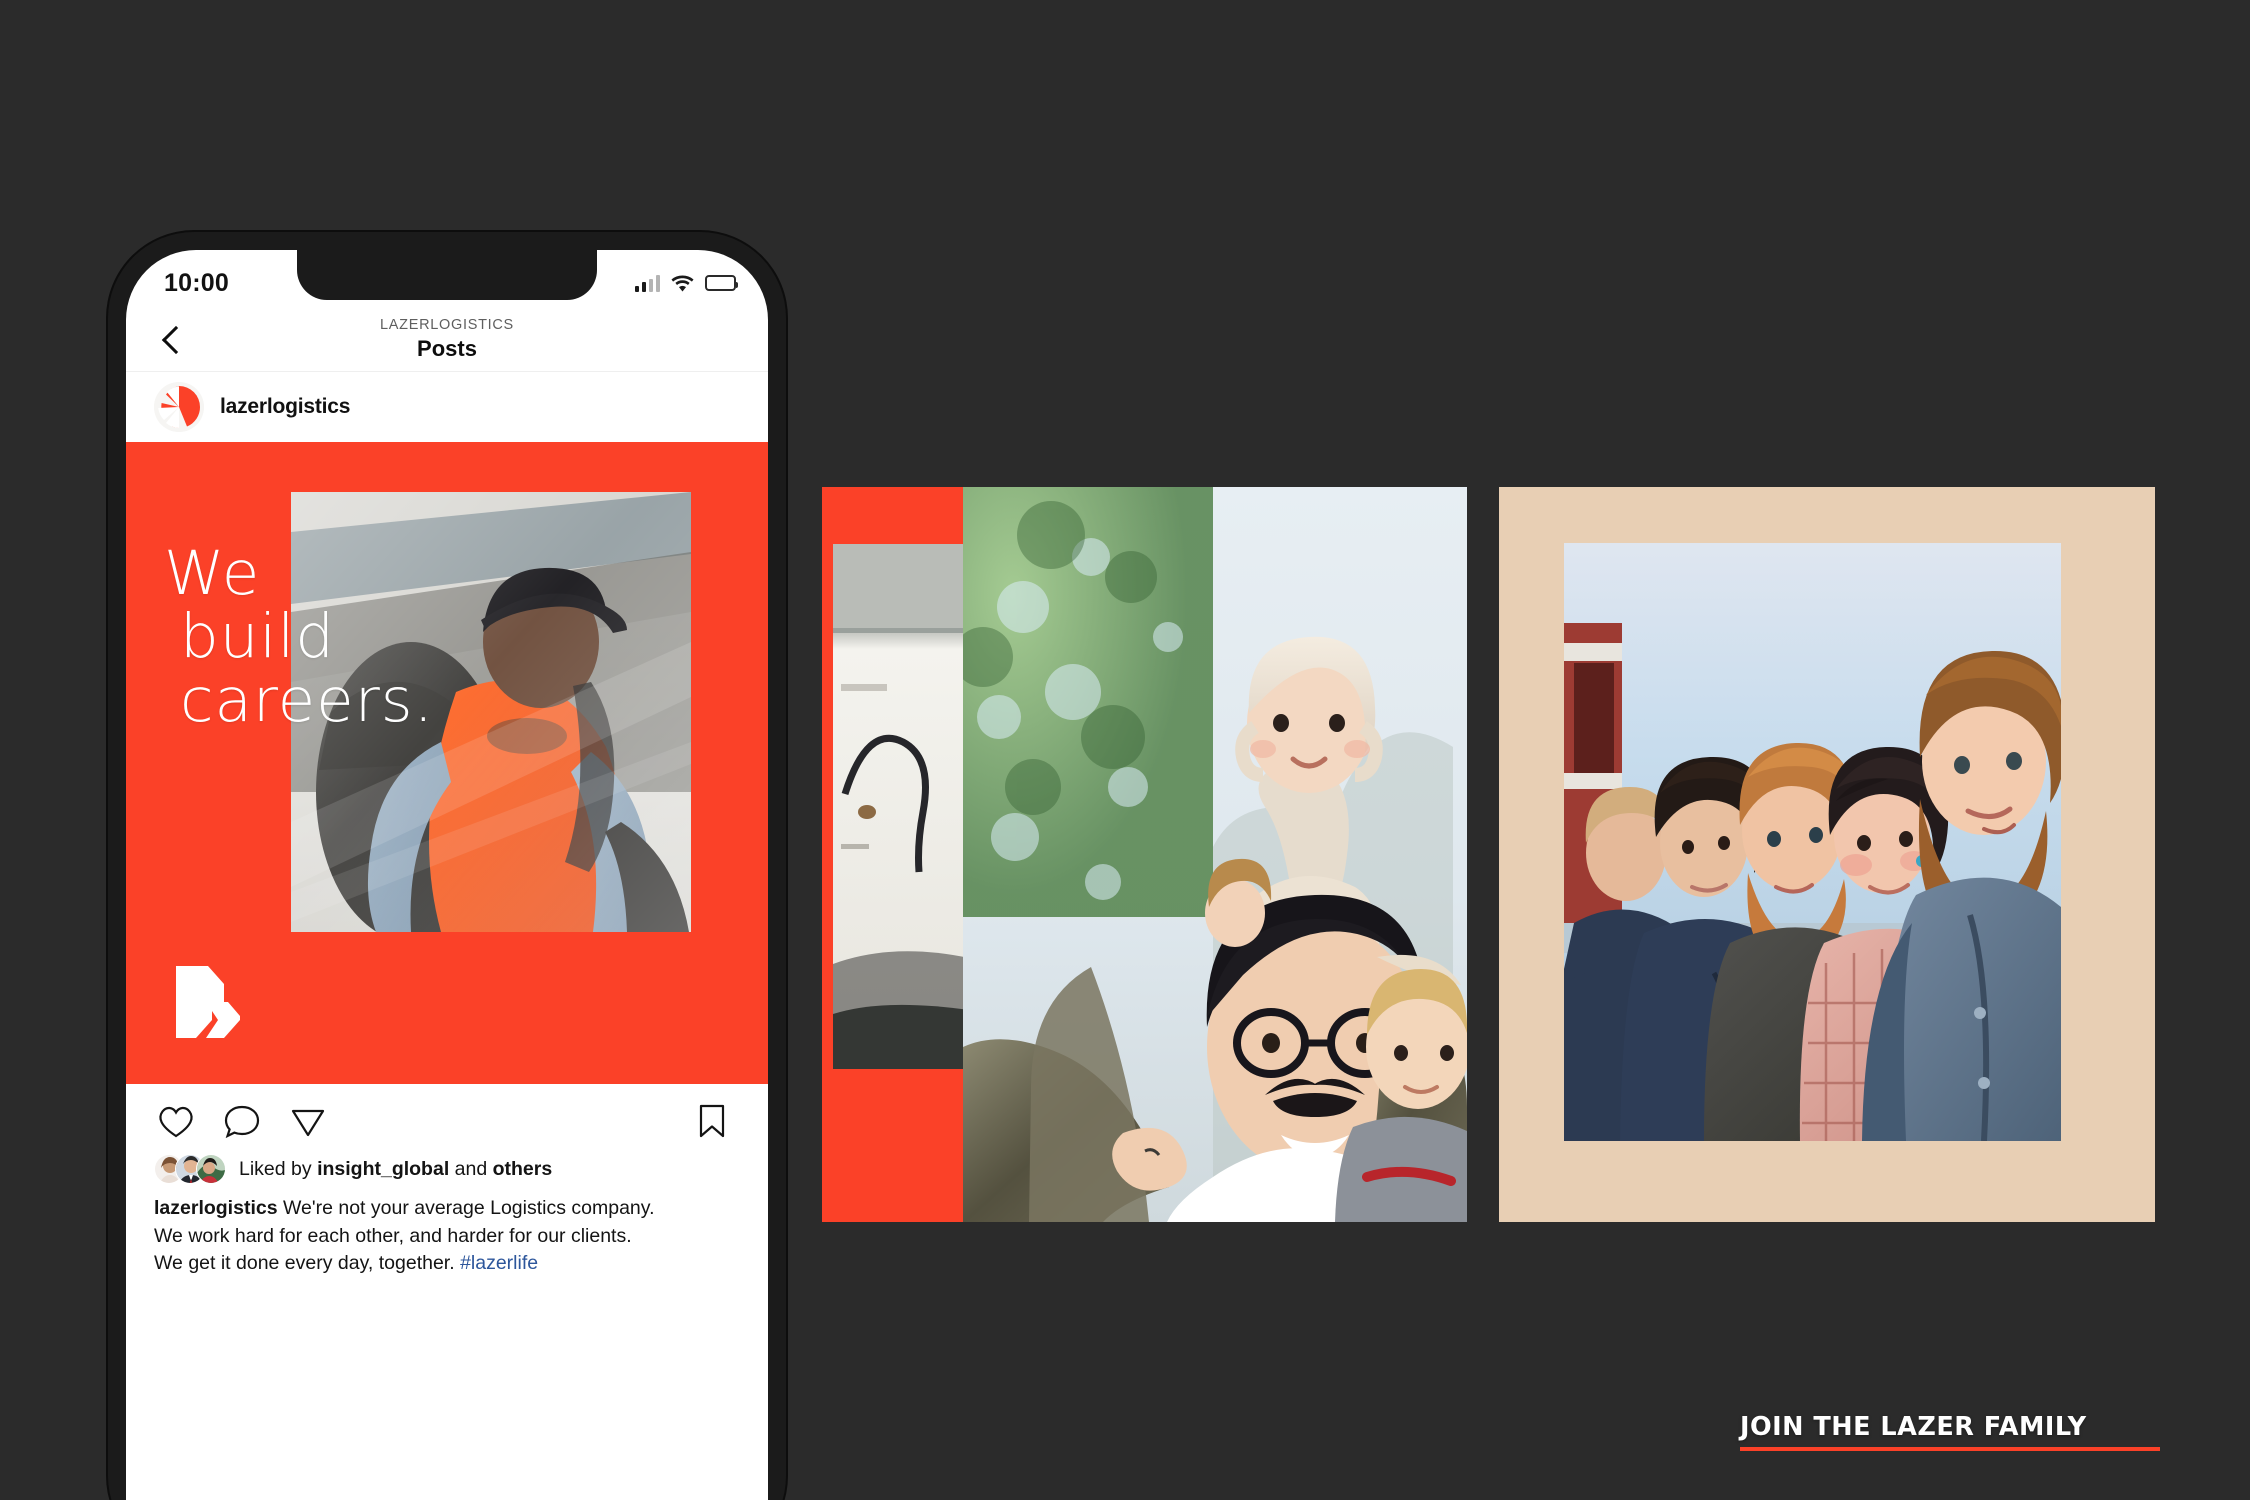 The height and width of the screenshot is (1500, 2250). I want to click on share-paper-plane-icon, so click(308, 1121).